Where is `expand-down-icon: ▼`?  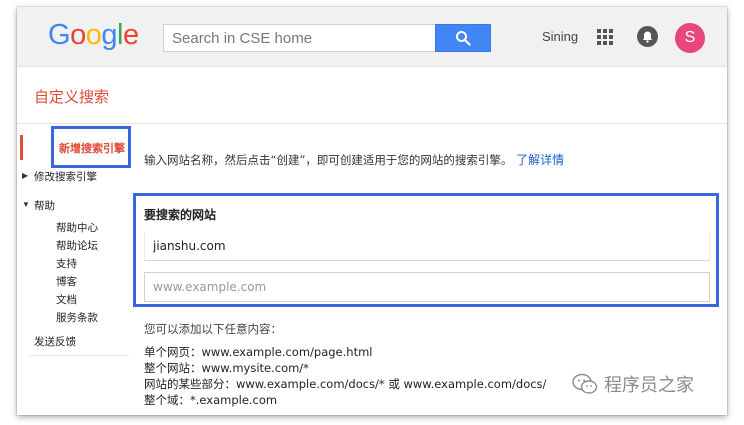
expand-down-icon: ▼ is located at coordinates (26, 204).